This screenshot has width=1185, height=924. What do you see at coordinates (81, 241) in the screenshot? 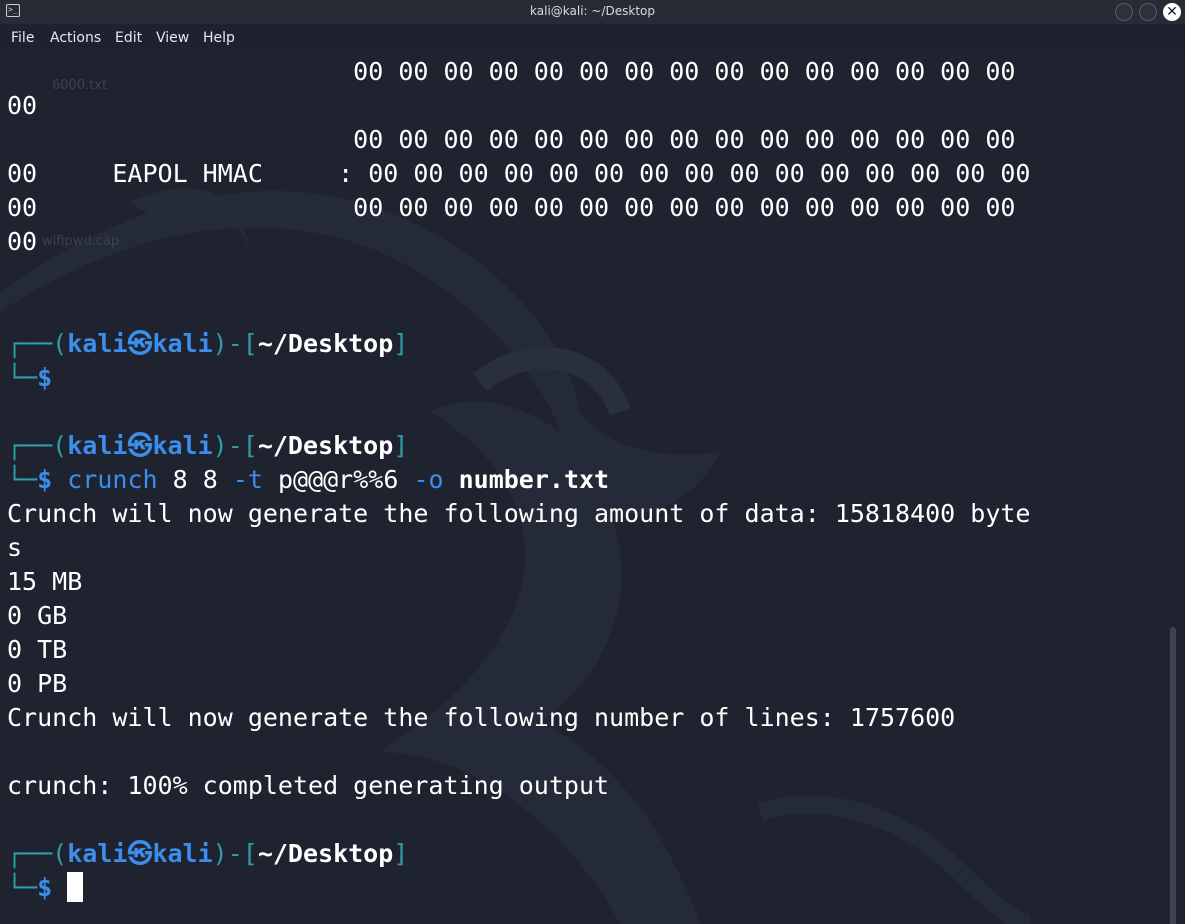
I see `desktop-file-wifipwd: wifipwd.cap` at bounding box center [81, 241].